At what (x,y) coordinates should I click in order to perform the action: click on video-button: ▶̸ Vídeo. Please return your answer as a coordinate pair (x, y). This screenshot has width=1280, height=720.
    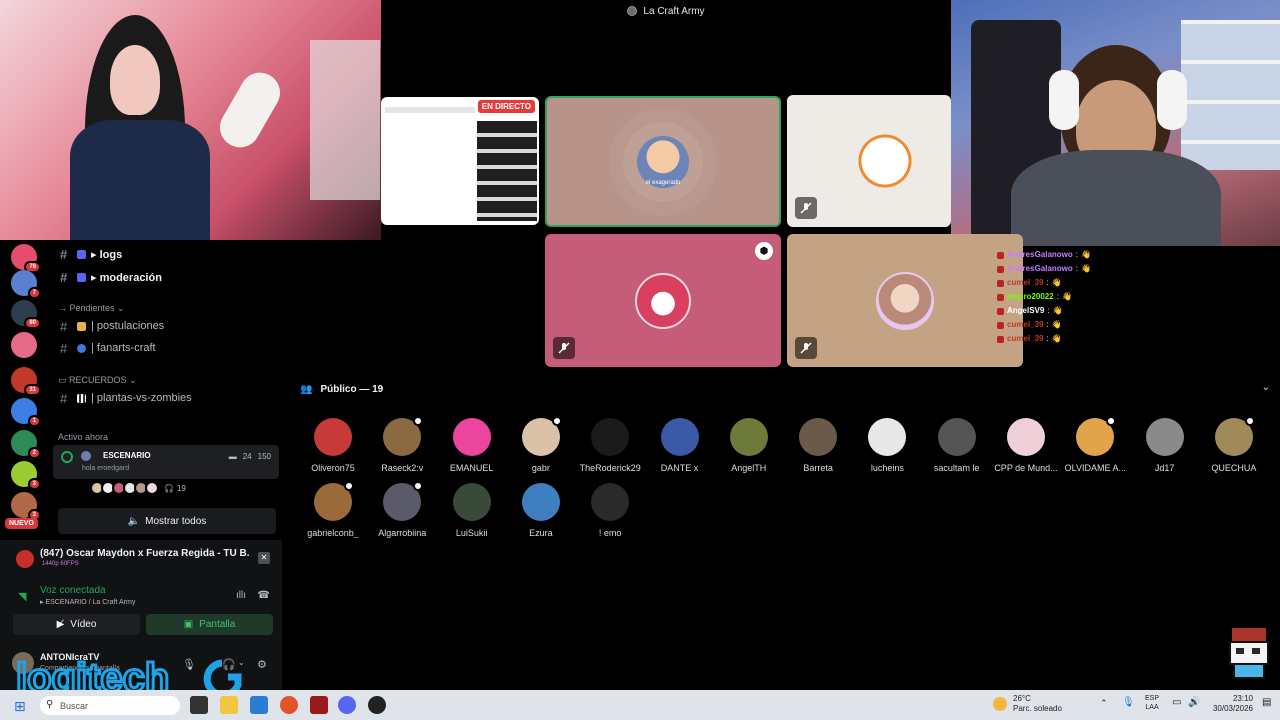
    Looking at the image, I should click on (76, 624).